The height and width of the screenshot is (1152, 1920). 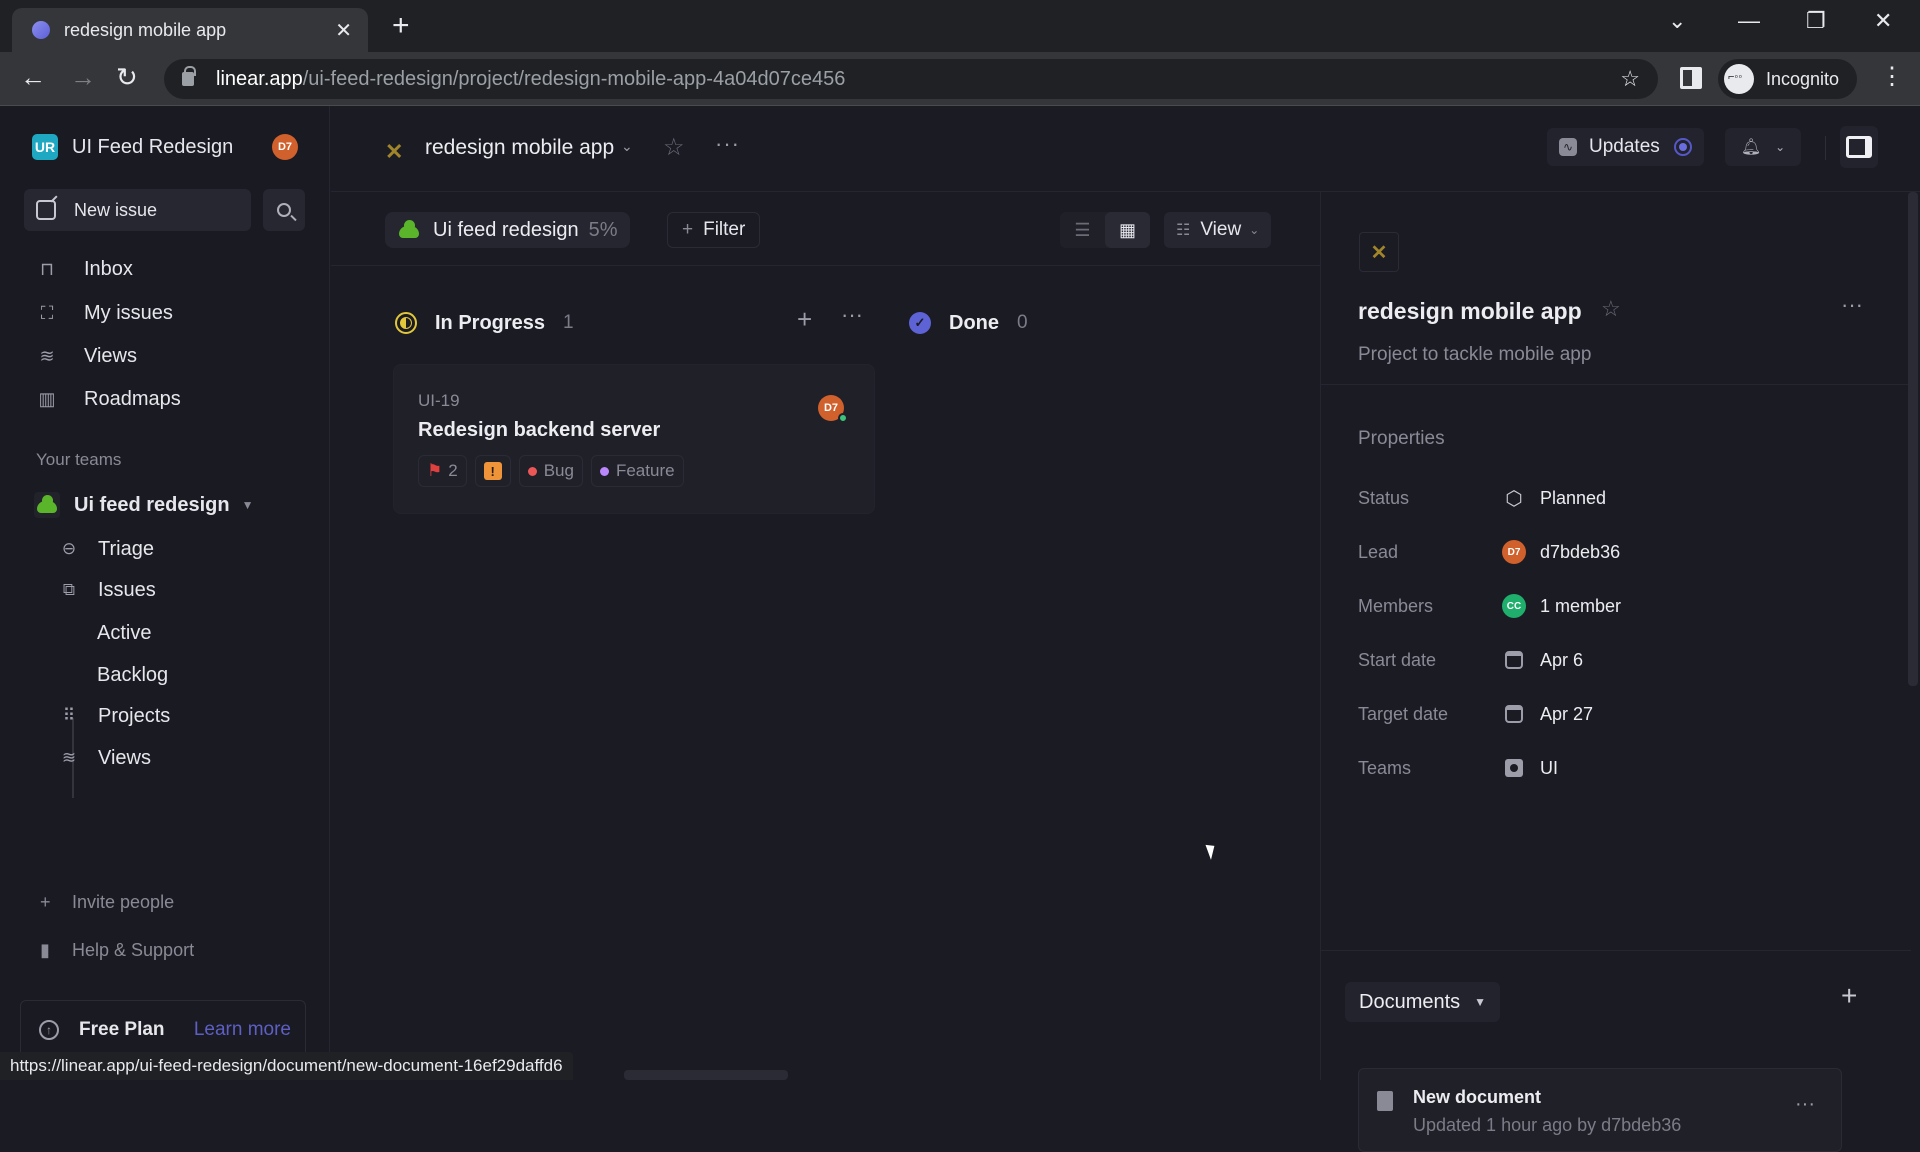 I want to click on close-tab-icon: ✕, so click(x=343, y=30).